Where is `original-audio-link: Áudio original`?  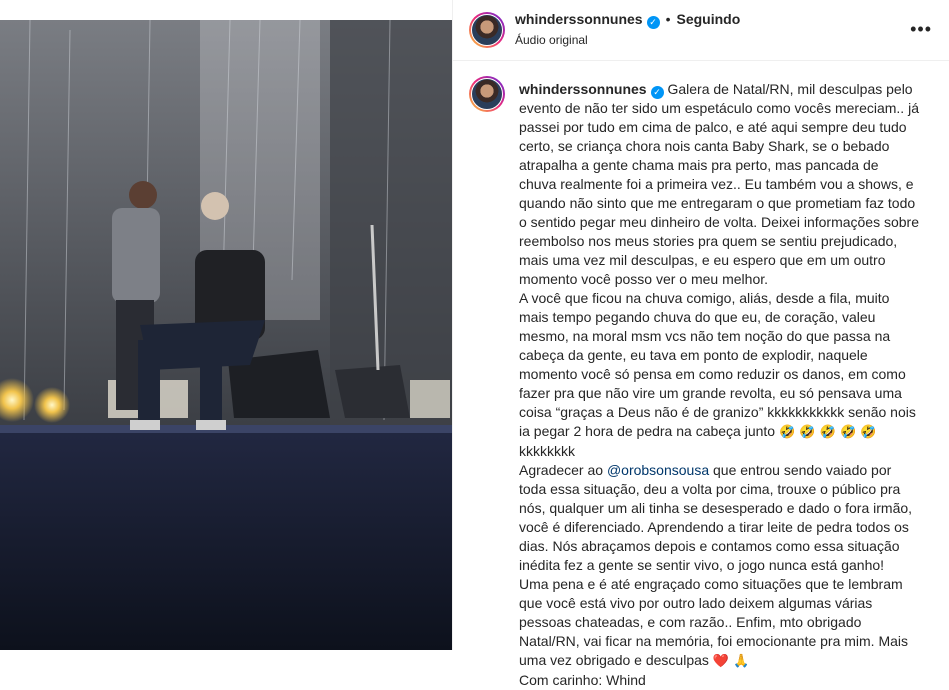
original-audio-link: Áudio original is located at coordinates (551, 40).